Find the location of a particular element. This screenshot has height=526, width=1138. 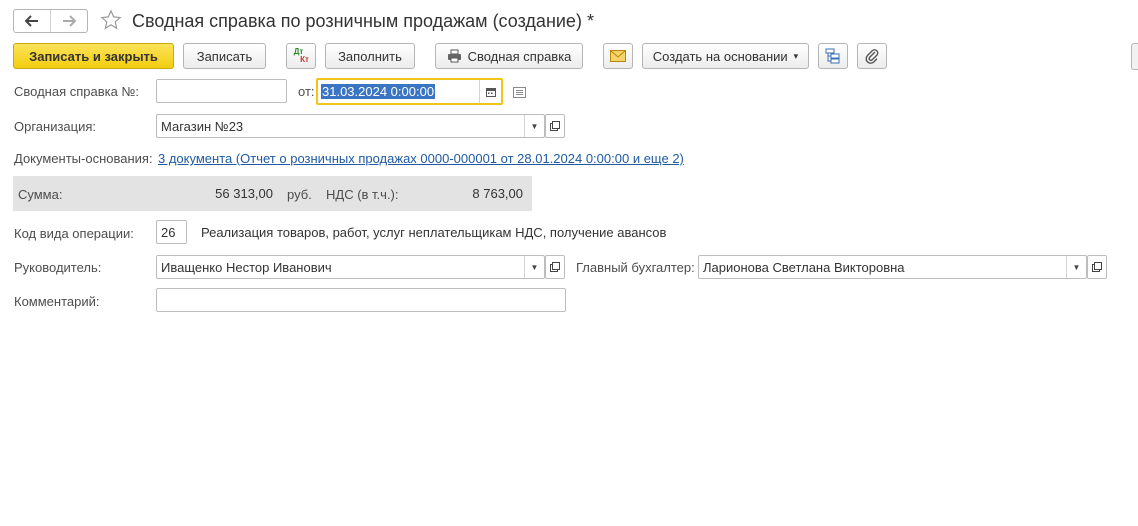

head-open-button is located at coordinates (555, 267).